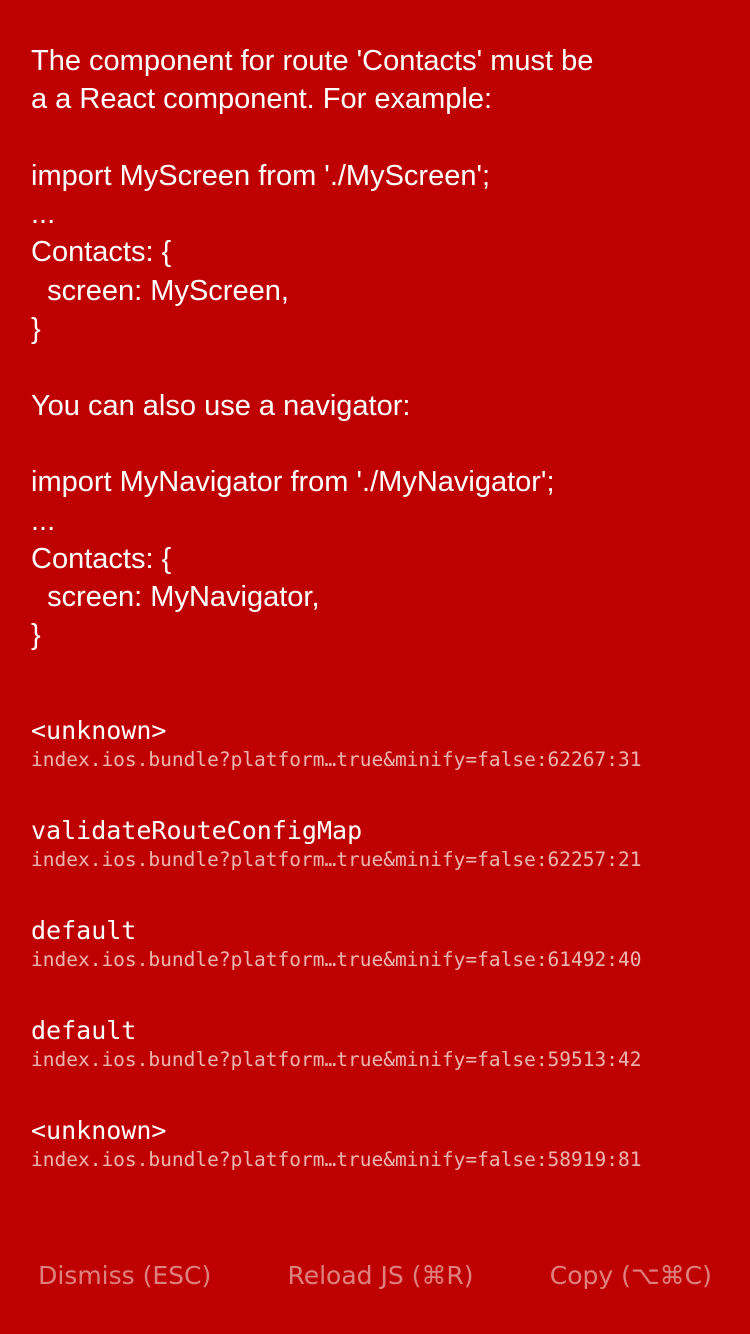 The height and width of the screenshot is (1334, 750). Describe the element at coordinates (380, 1275) in the screenshot. I see `reload-js-button: Reload JS (⌘R)` at that location.